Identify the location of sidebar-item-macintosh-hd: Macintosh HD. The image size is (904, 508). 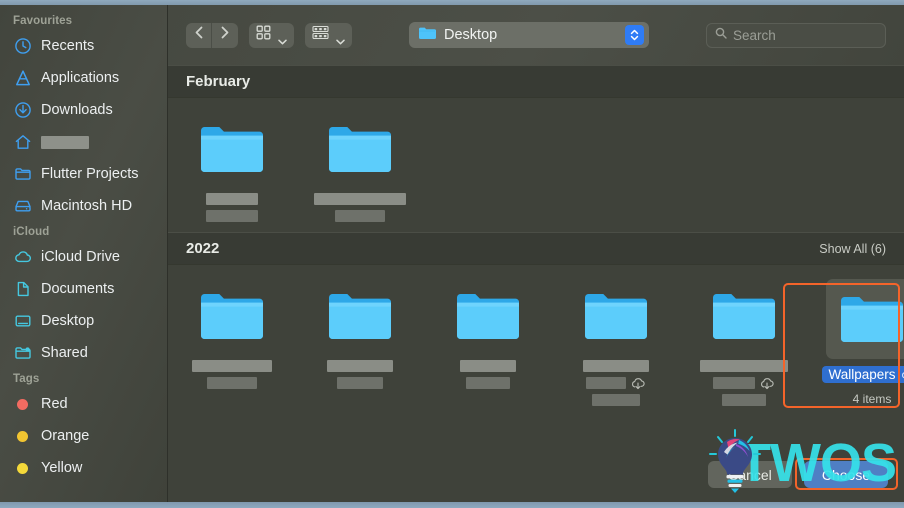
(83, 206).